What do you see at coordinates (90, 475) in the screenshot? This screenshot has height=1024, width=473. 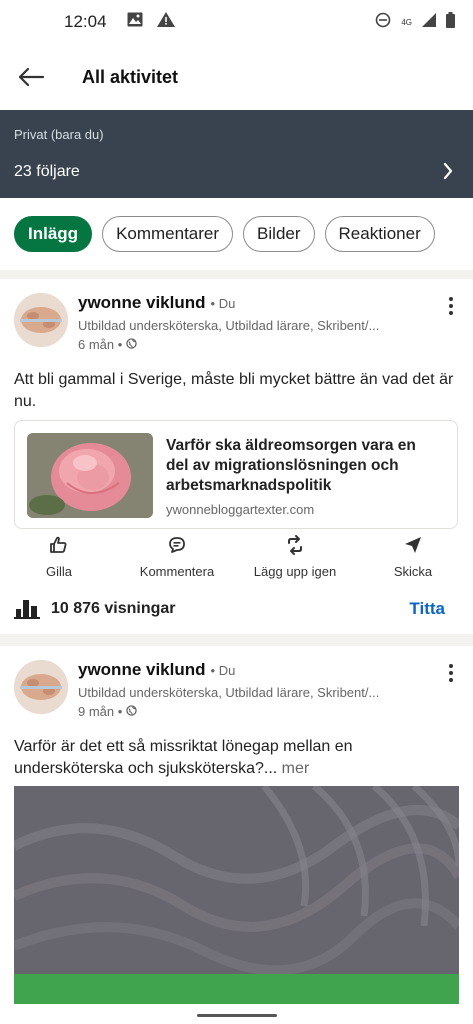 I see `link-thumbnail` at bounding box center [90, 475].